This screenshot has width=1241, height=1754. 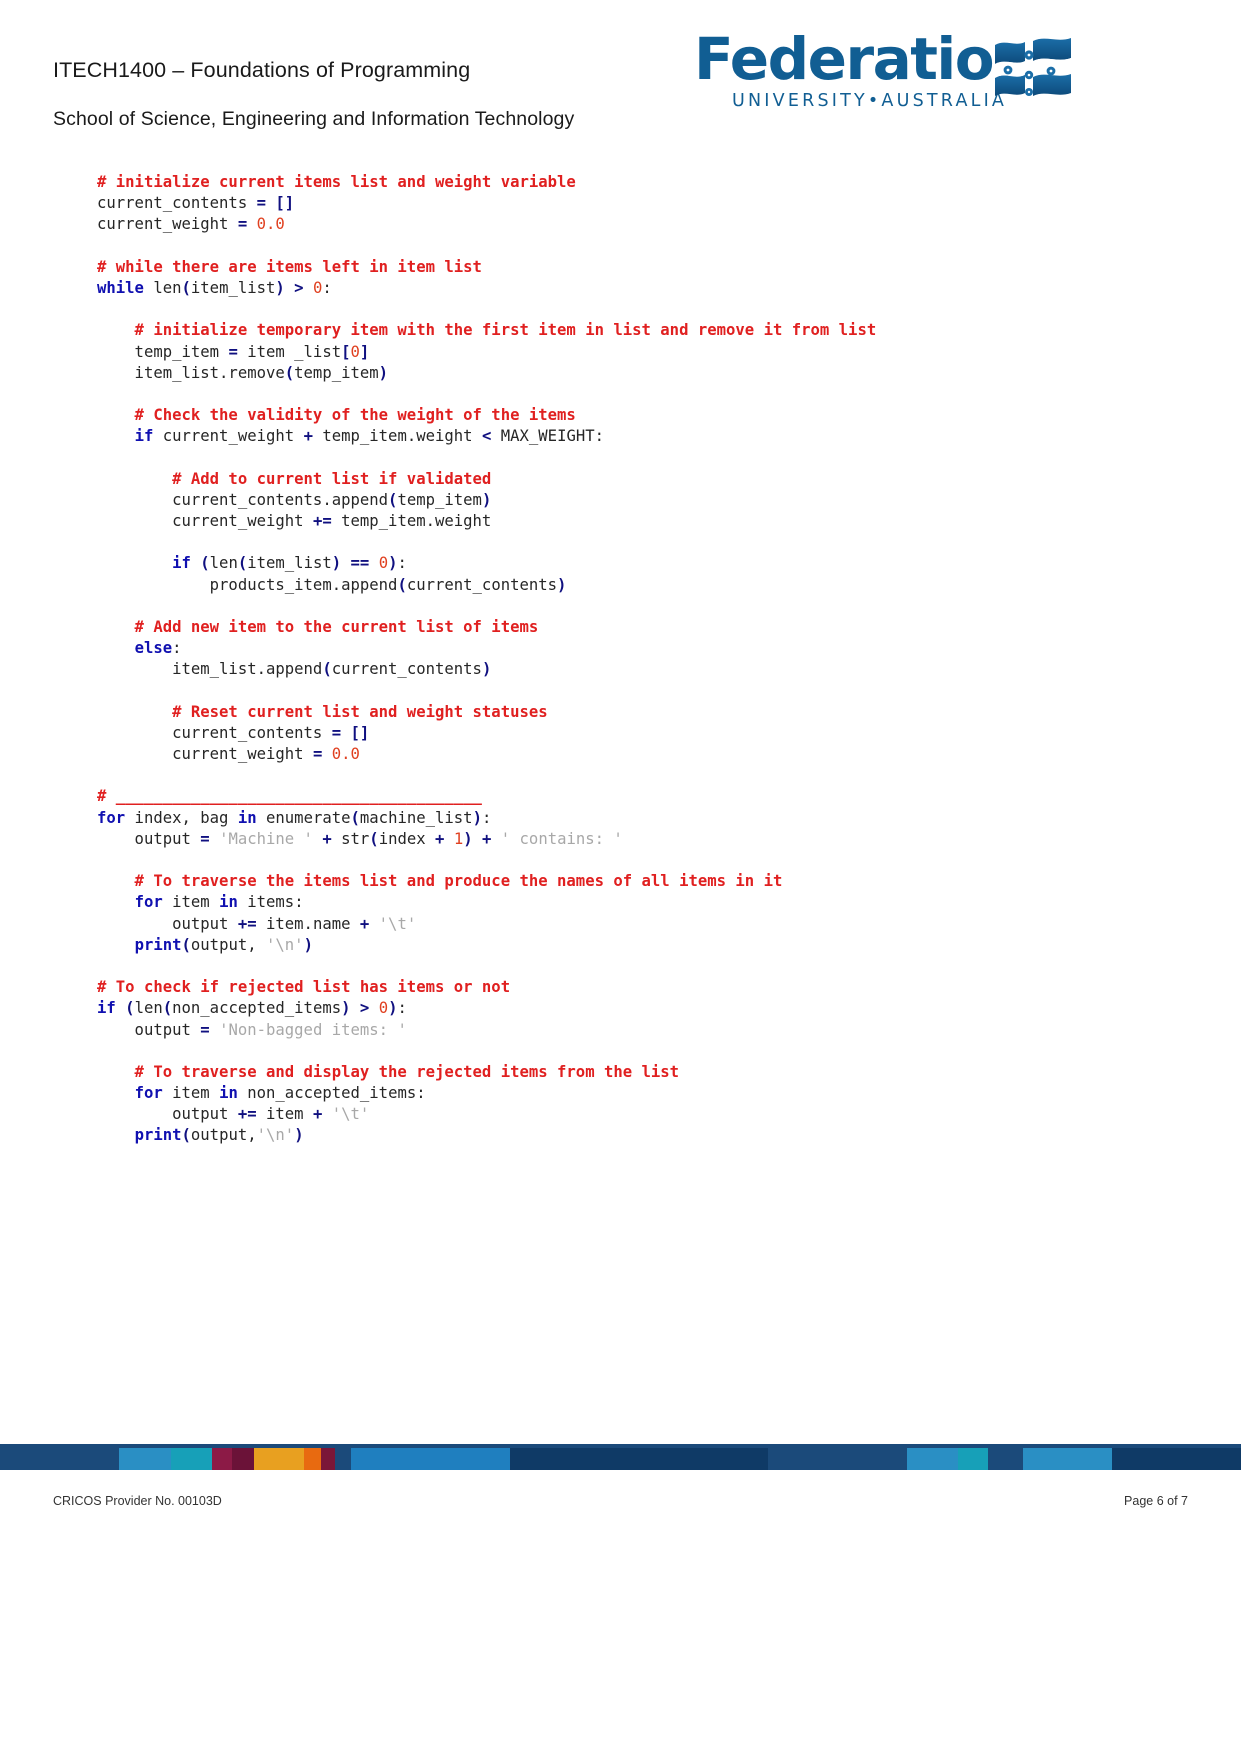 What do you see at coordinates (148, 1093) in the screenshot?
I see `code-token-kw: for` at bounding box center [148, 1093].